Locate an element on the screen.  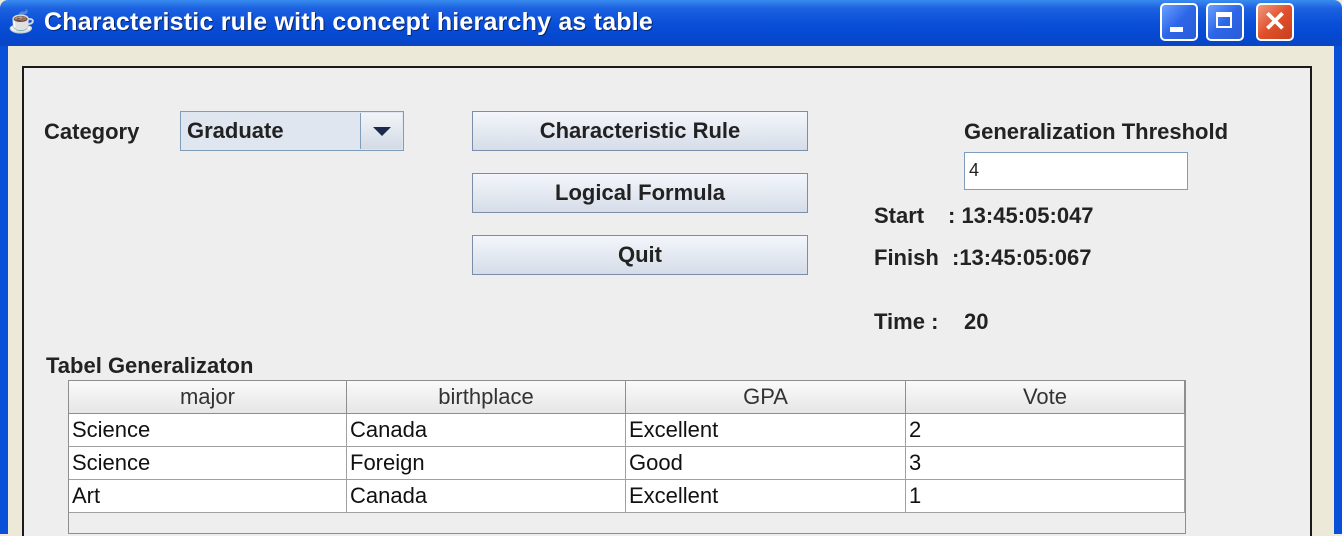
table-row: Science Canada Excellent 2 is located at coordinates (627, 430).